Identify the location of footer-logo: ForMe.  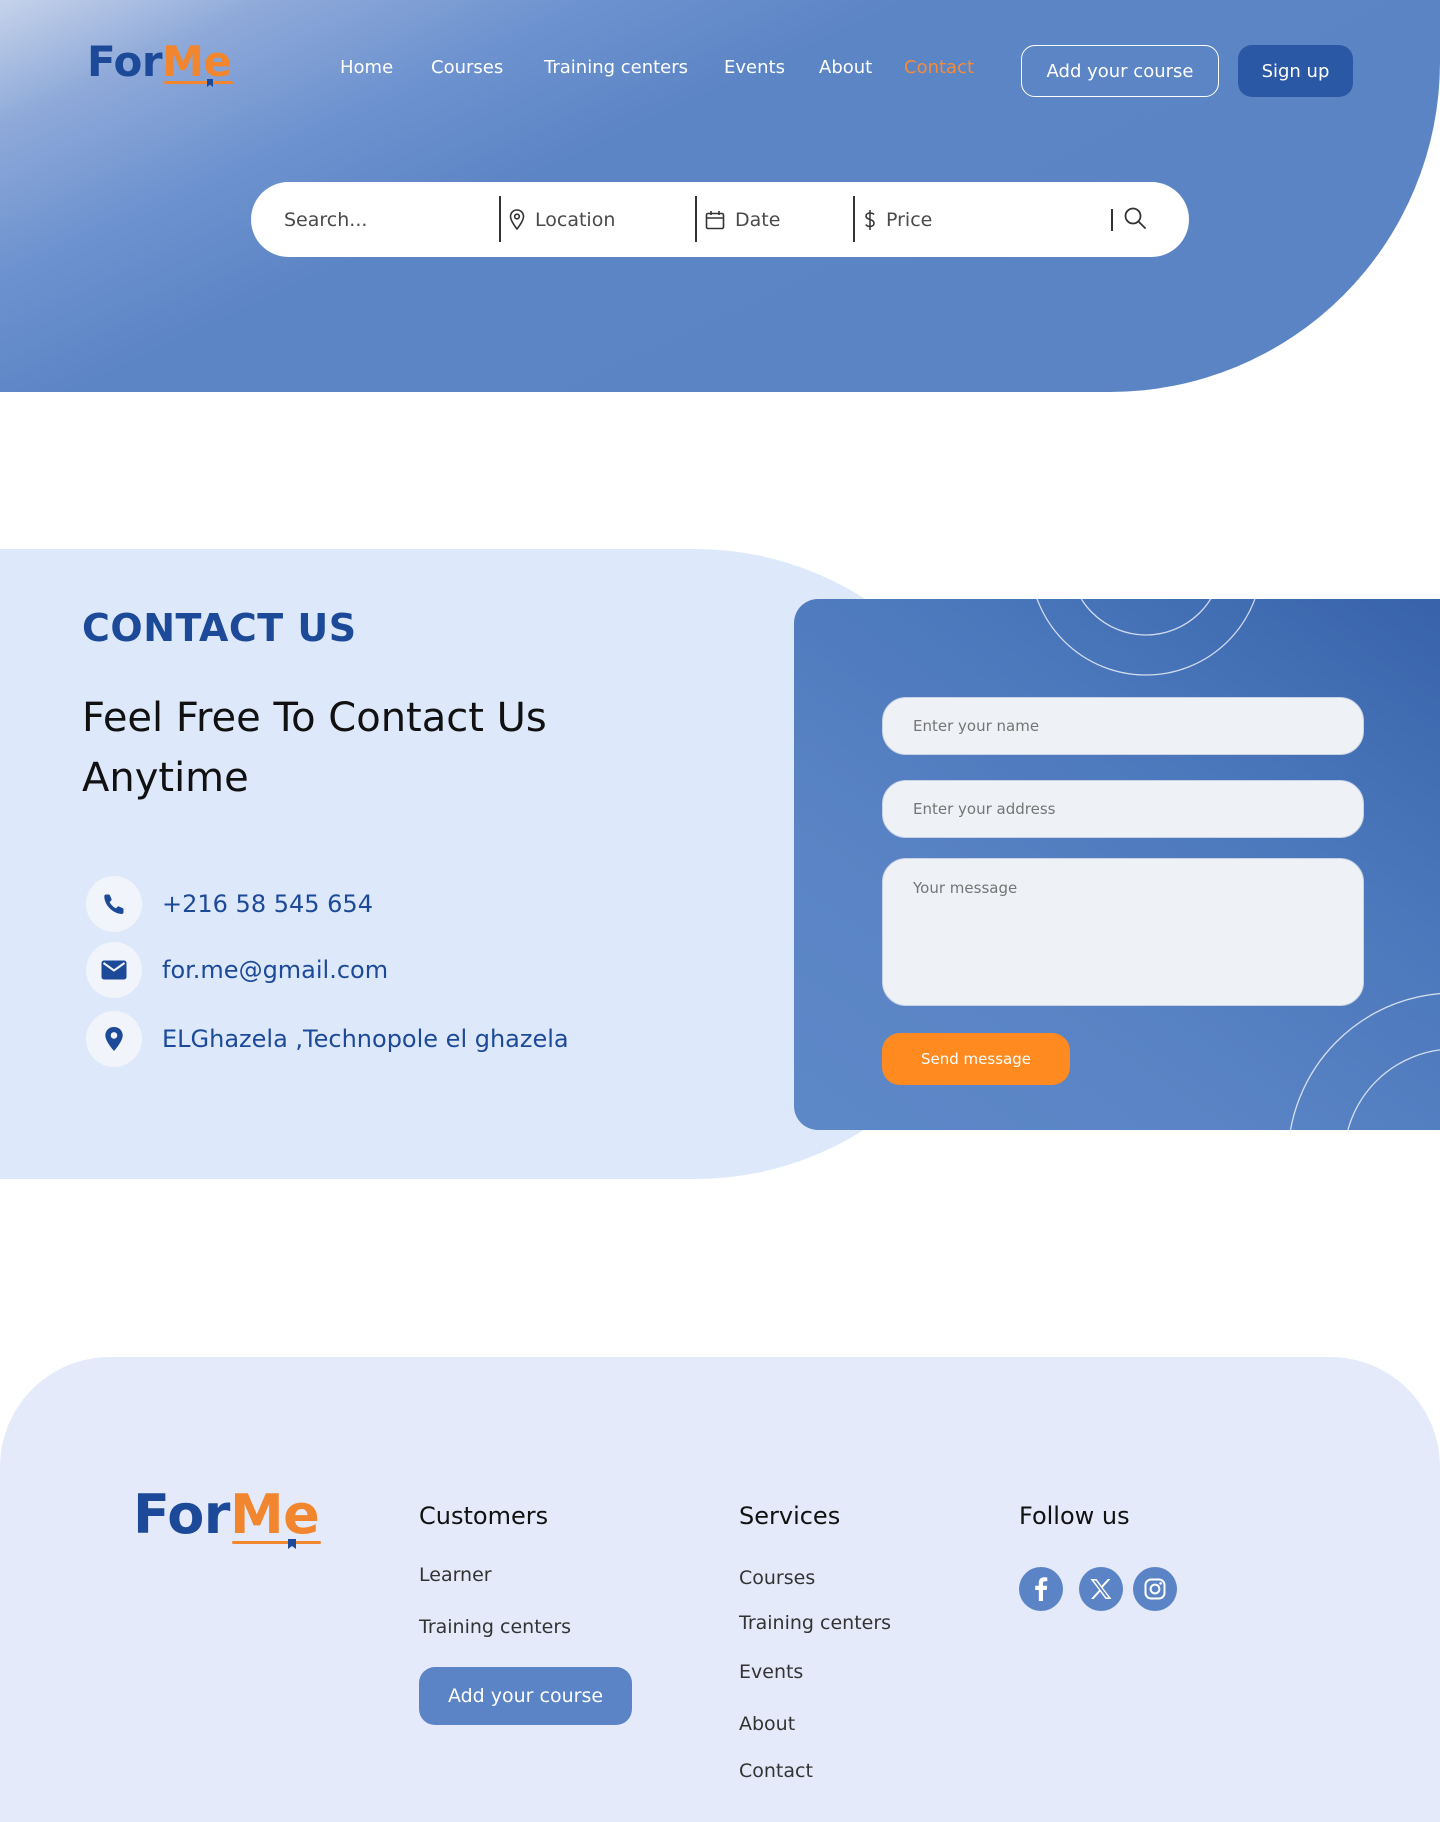
(226, 1516).